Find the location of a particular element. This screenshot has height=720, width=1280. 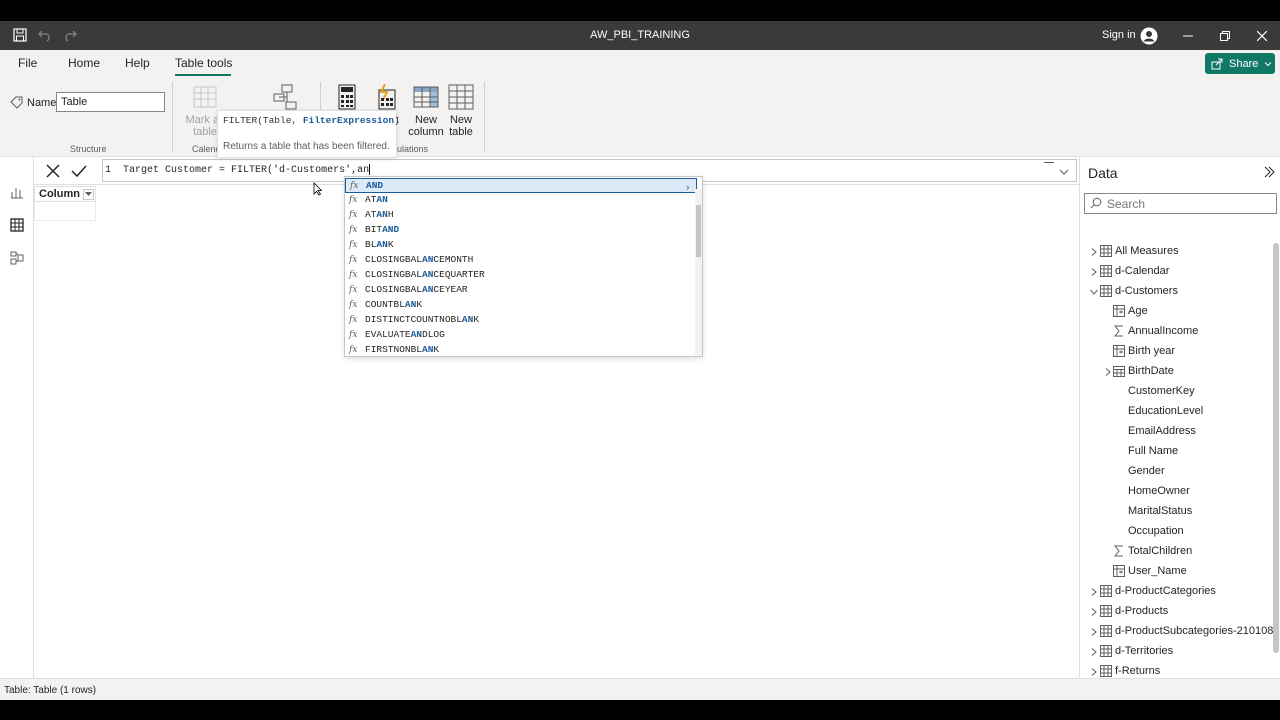

cancel-formula-icon is located at coordinates (53, 171).